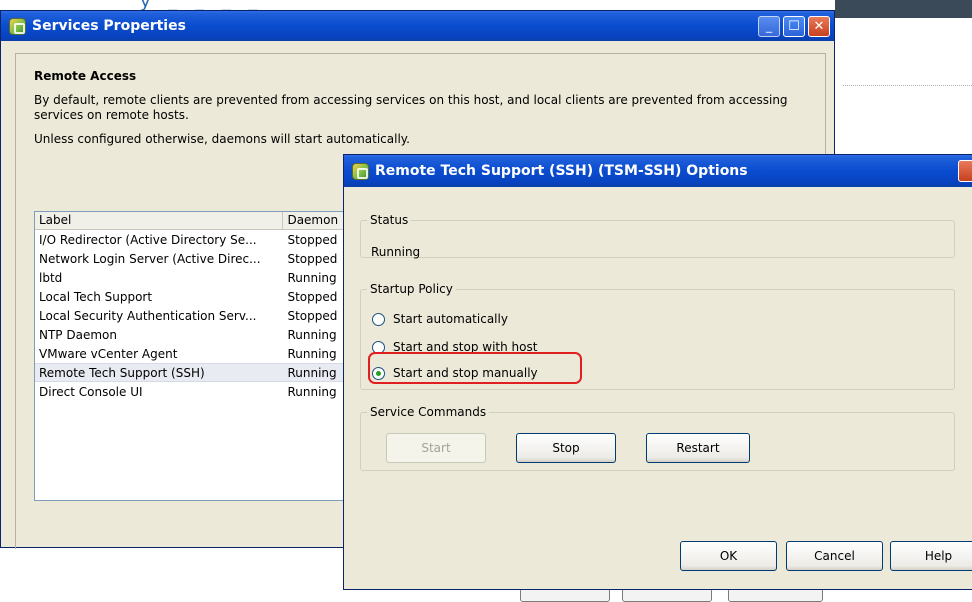 Image resolution: width=972 pixels, height=602 pixels. What do you see at coordinates (96, 296) in the screenshot?
I see `row-label: Local Tech Support` at bounding box center [96, 296].